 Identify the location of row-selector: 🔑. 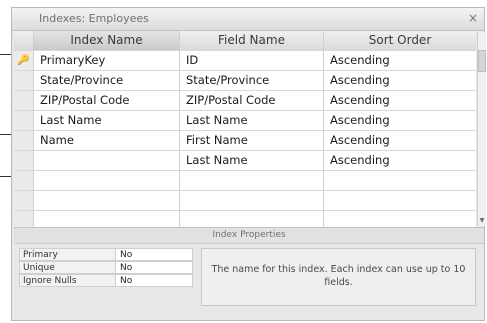
(24, 61).